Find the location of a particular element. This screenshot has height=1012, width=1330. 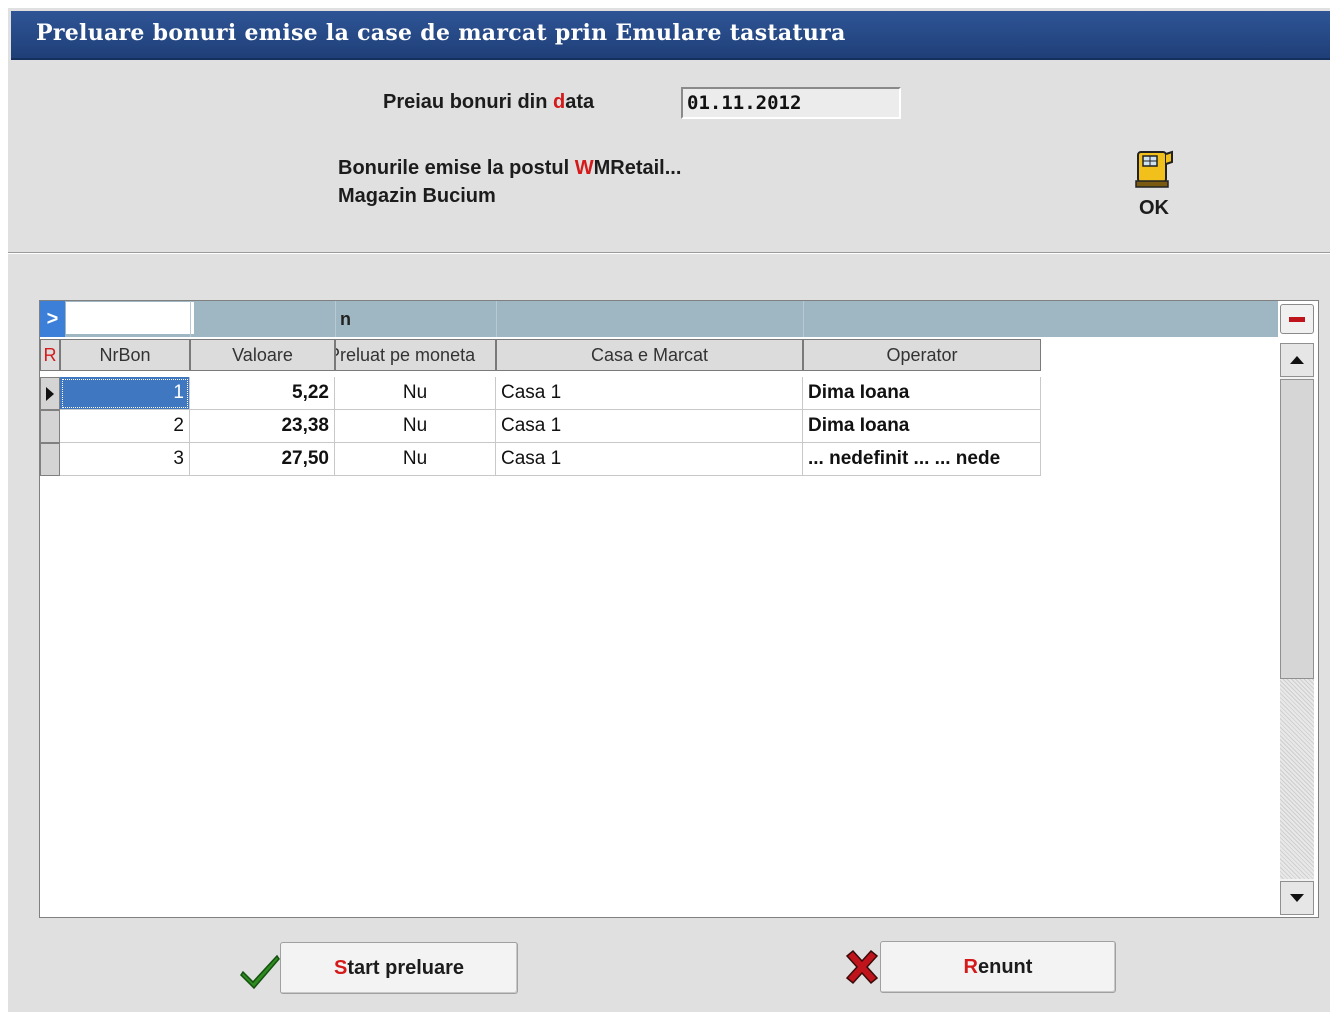

filter-toggle-button: > is located at coordinates (52, 319).